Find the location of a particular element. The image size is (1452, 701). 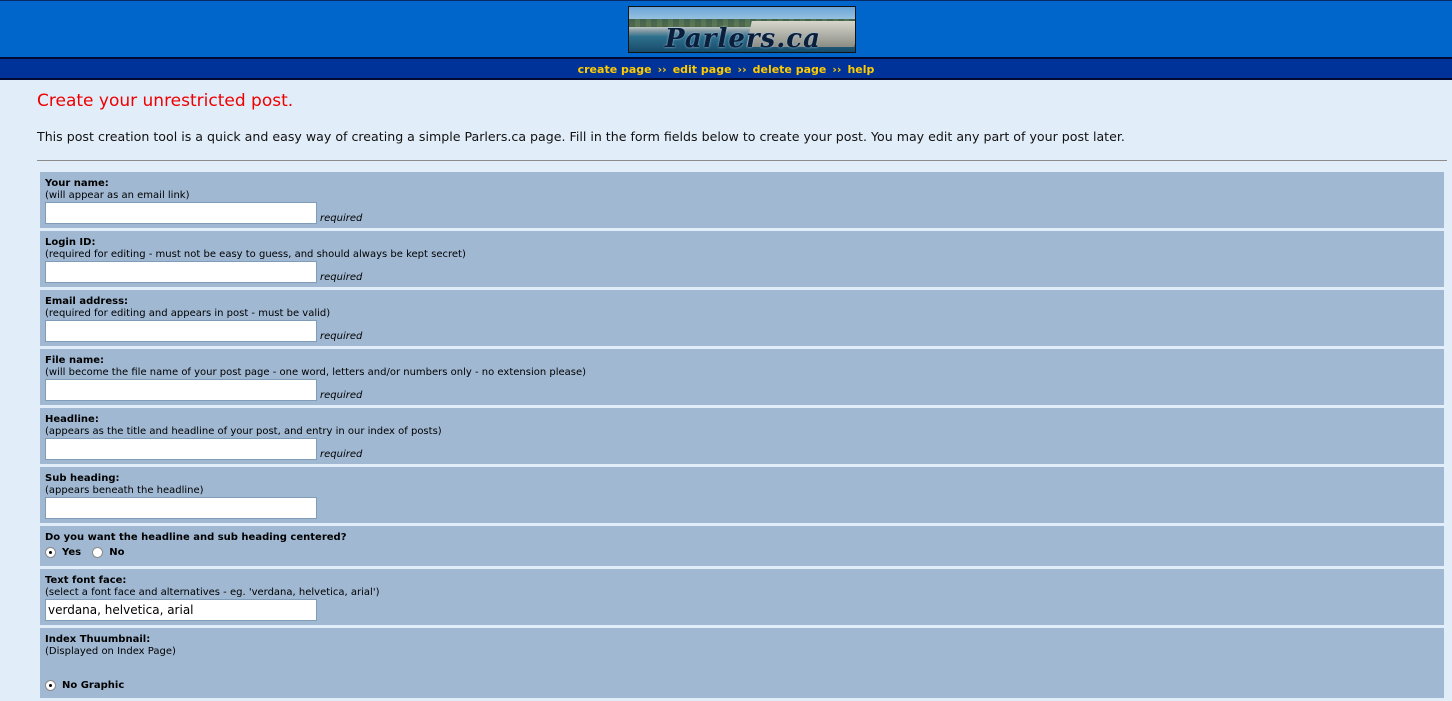

radio-label: No is located at coordinates (117, 552).